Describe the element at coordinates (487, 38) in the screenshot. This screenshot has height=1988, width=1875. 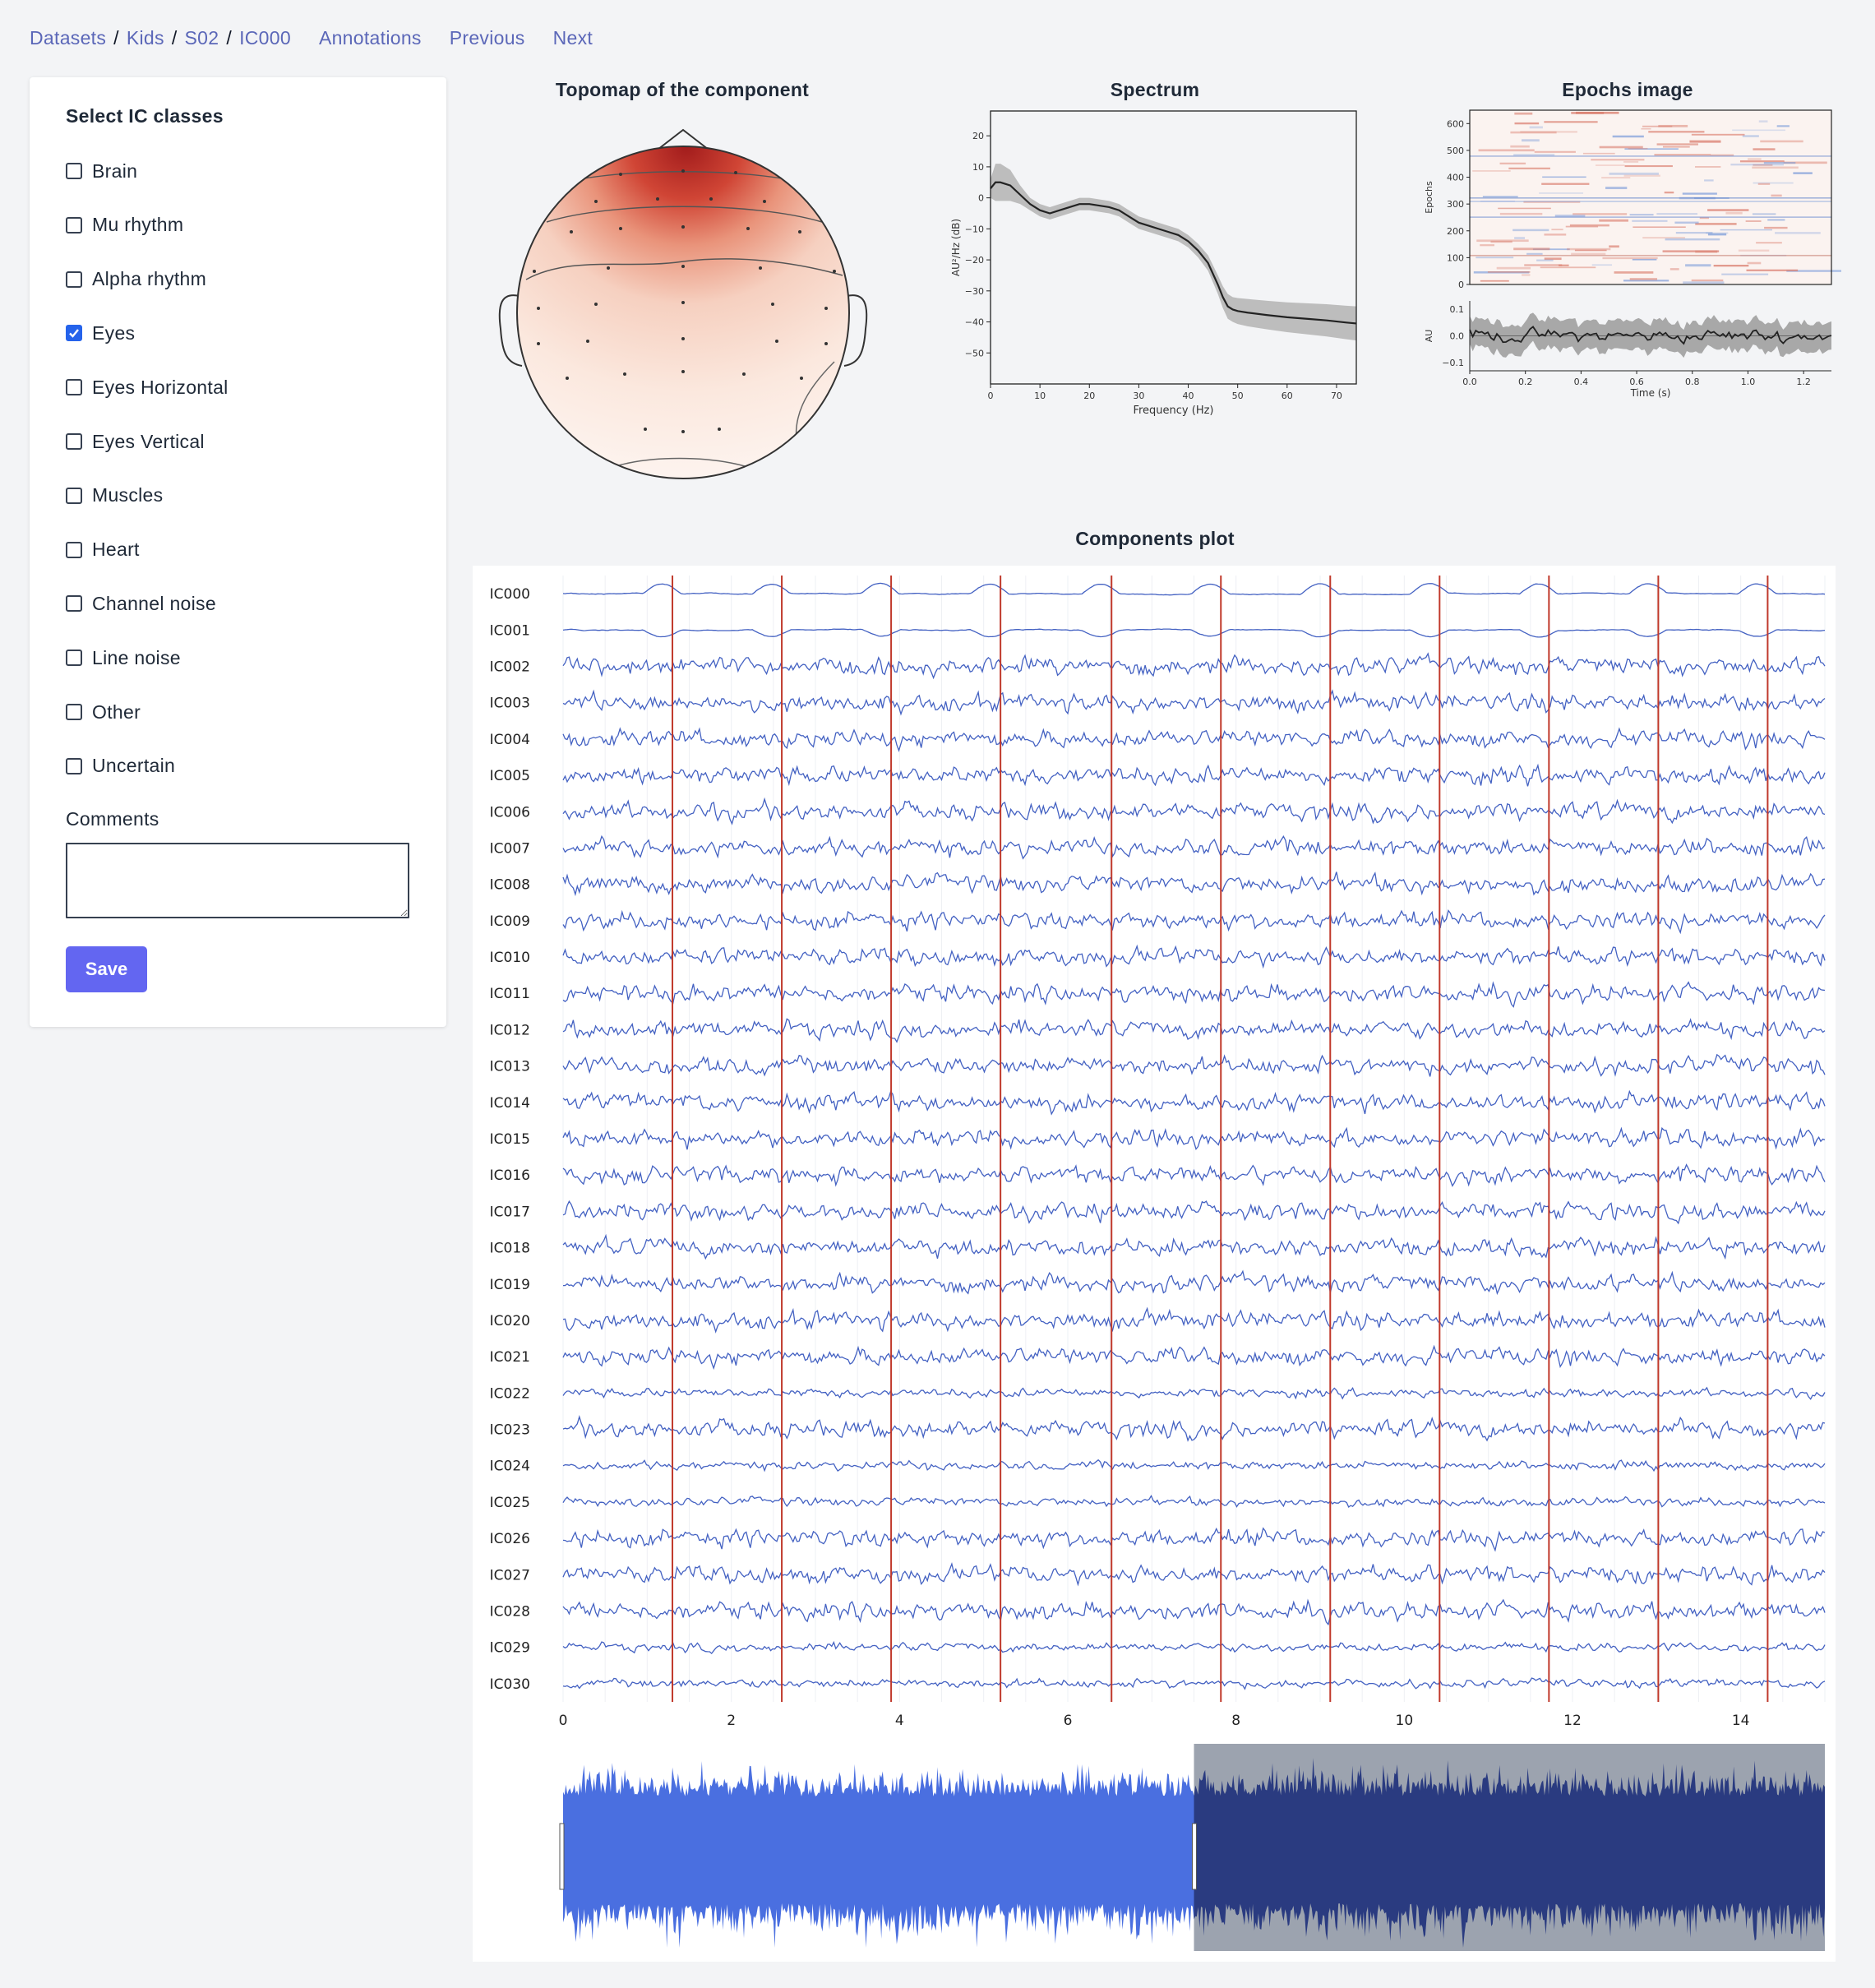
I see `previous-link: Previous` at that location.